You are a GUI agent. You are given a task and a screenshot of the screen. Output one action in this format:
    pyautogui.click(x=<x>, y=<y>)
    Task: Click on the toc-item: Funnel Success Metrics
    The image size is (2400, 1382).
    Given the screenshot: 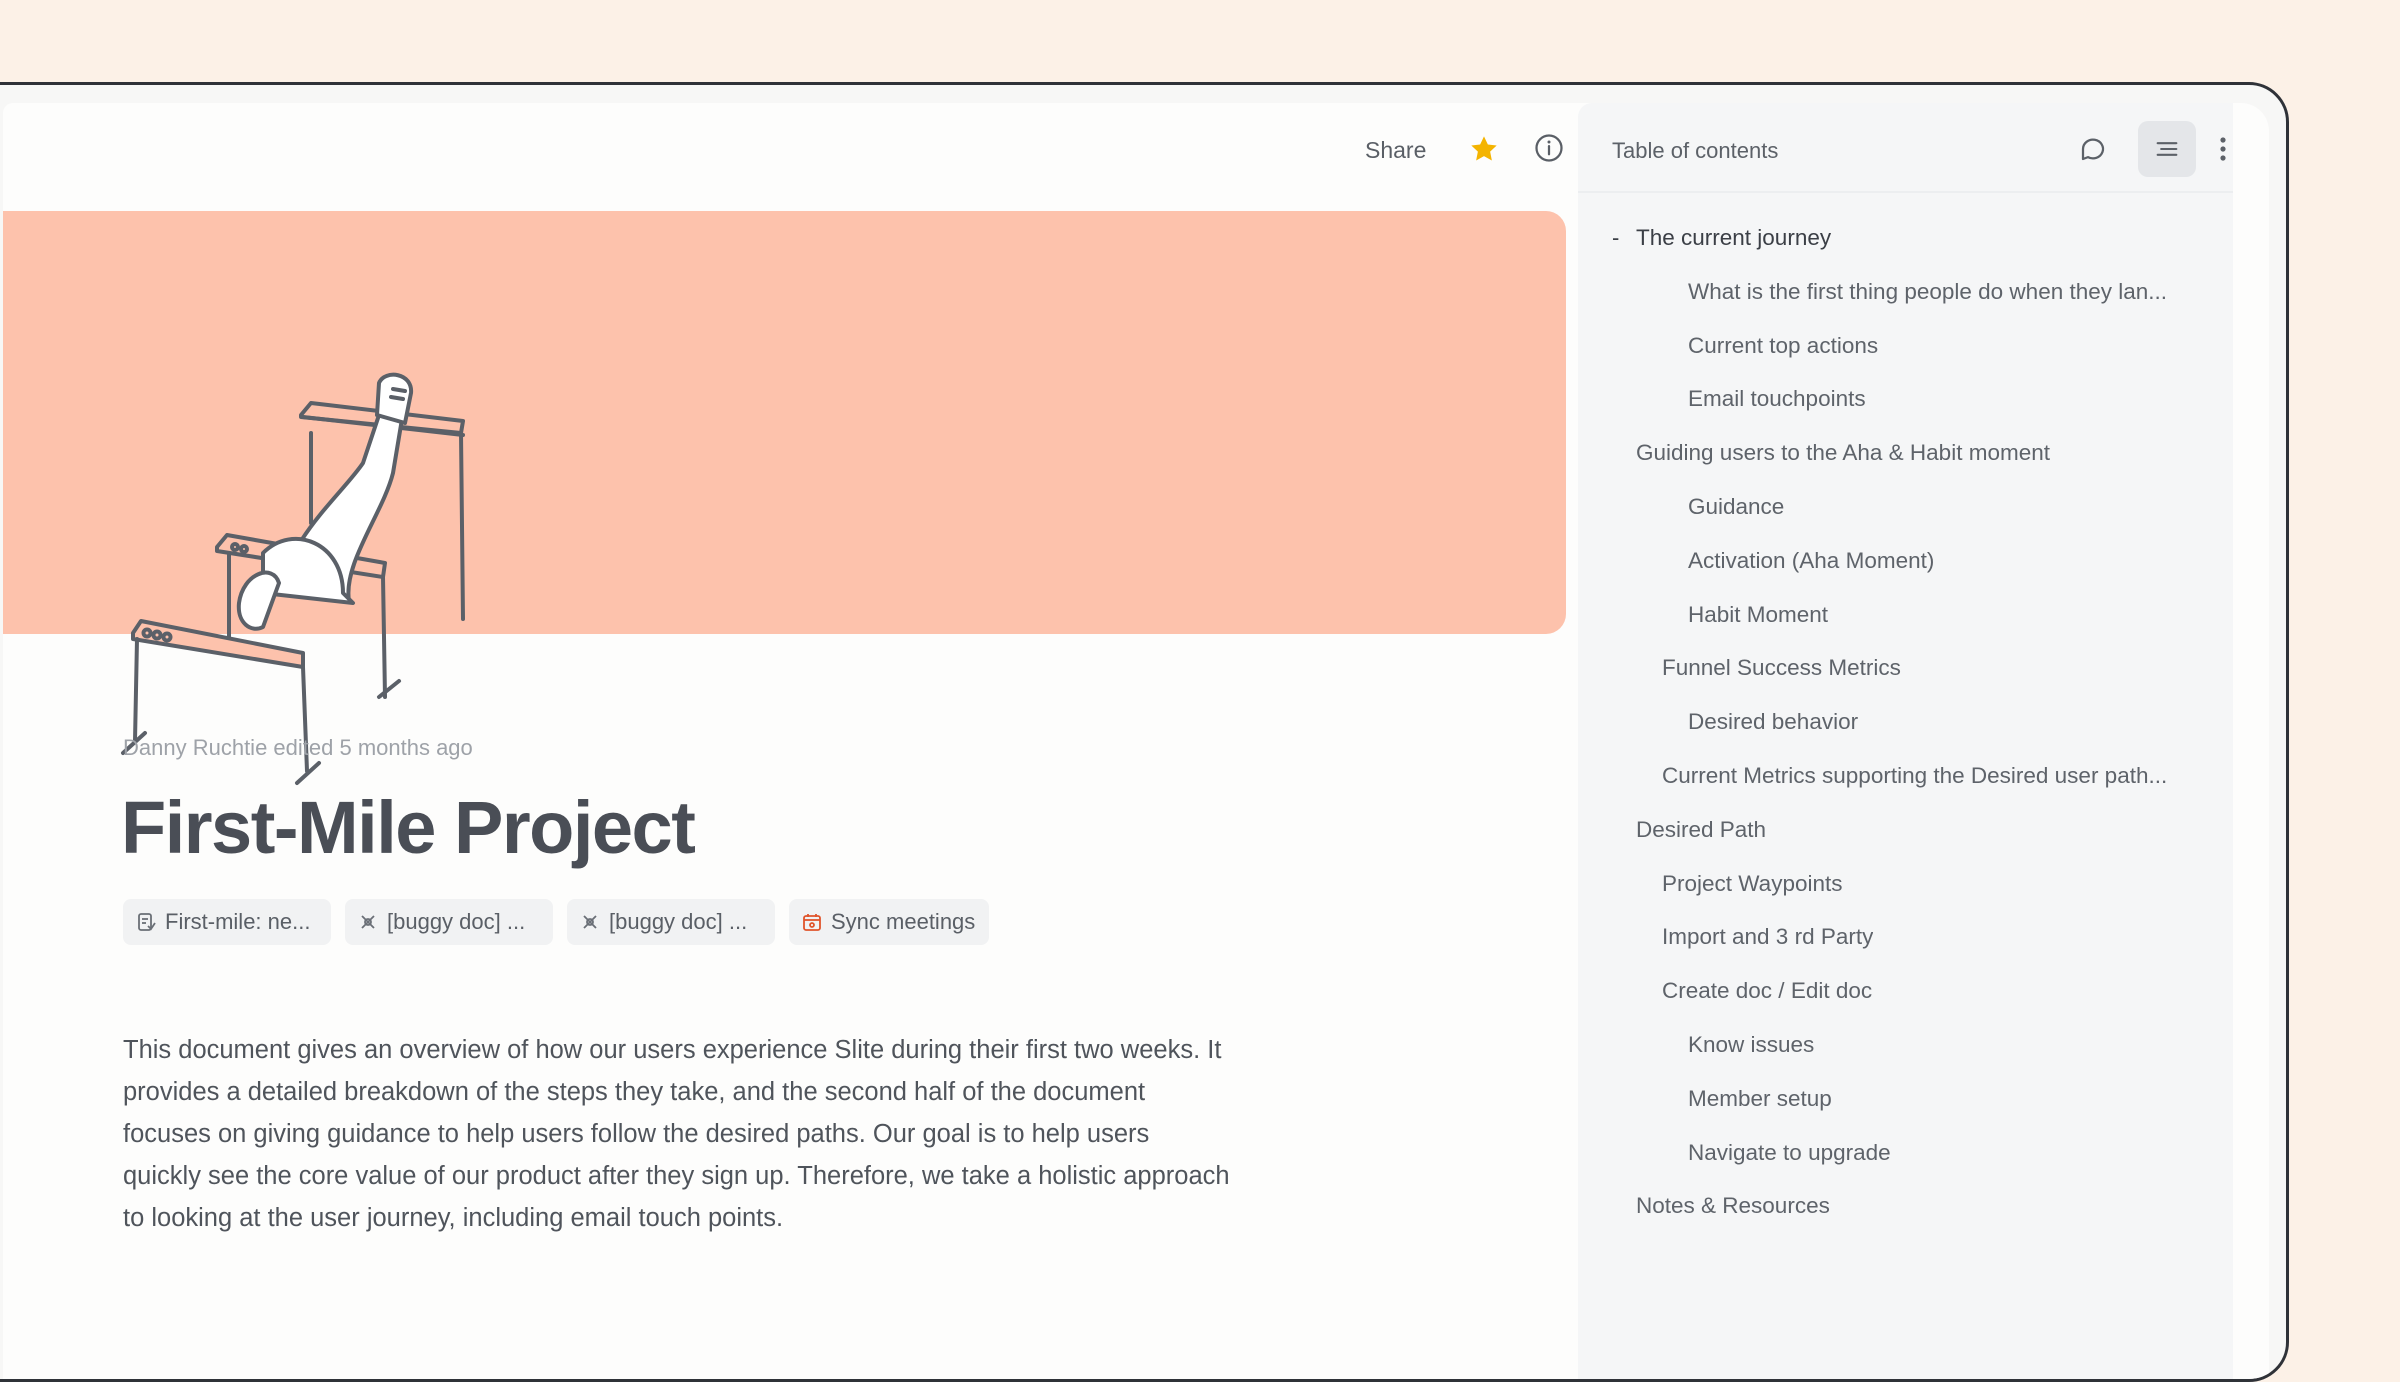 What is the action you would take?
    pyautogui.click(x=1781, y=668)
    